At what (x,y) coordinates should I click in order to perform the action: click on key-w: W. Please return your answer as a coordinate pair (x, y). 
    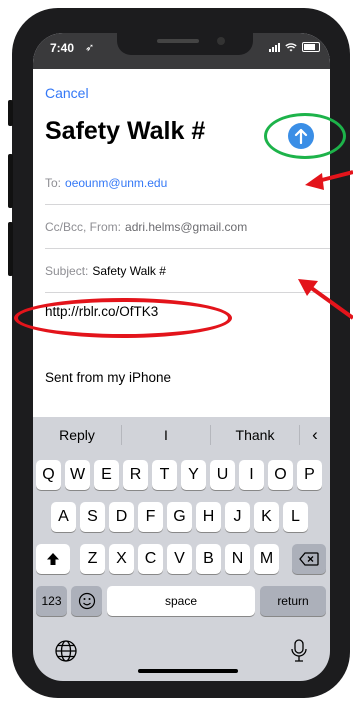
    Looking at the image, I should click on (77, 475).